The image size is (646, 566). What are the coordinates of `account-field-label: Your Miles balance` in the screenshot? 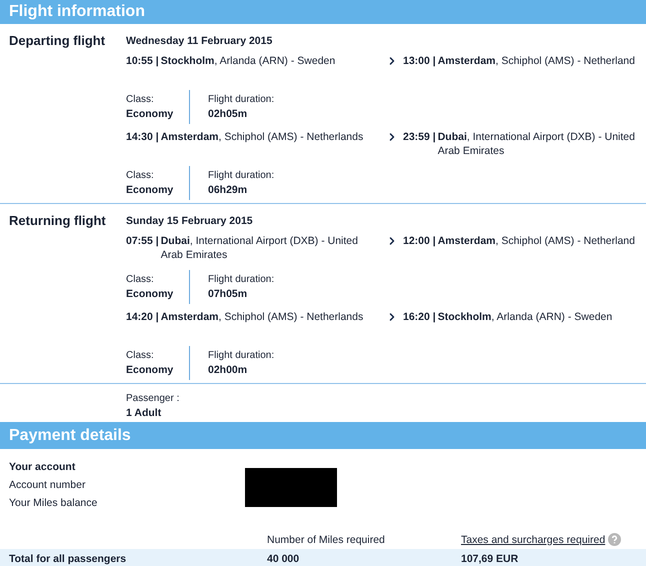 It's located at (53, 503).